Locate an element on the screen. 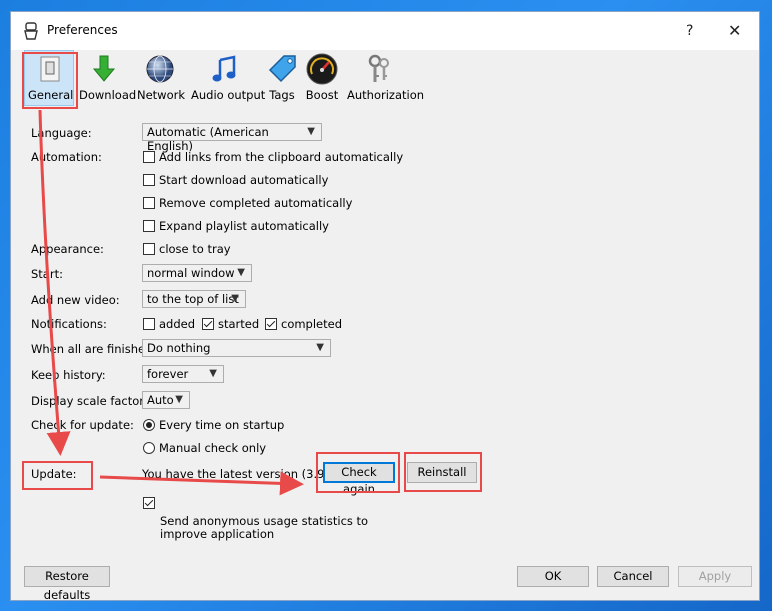 The height and width of the screenshot is (611, 772). appearance-label: Appearance: is located at coordinates (67, 249).